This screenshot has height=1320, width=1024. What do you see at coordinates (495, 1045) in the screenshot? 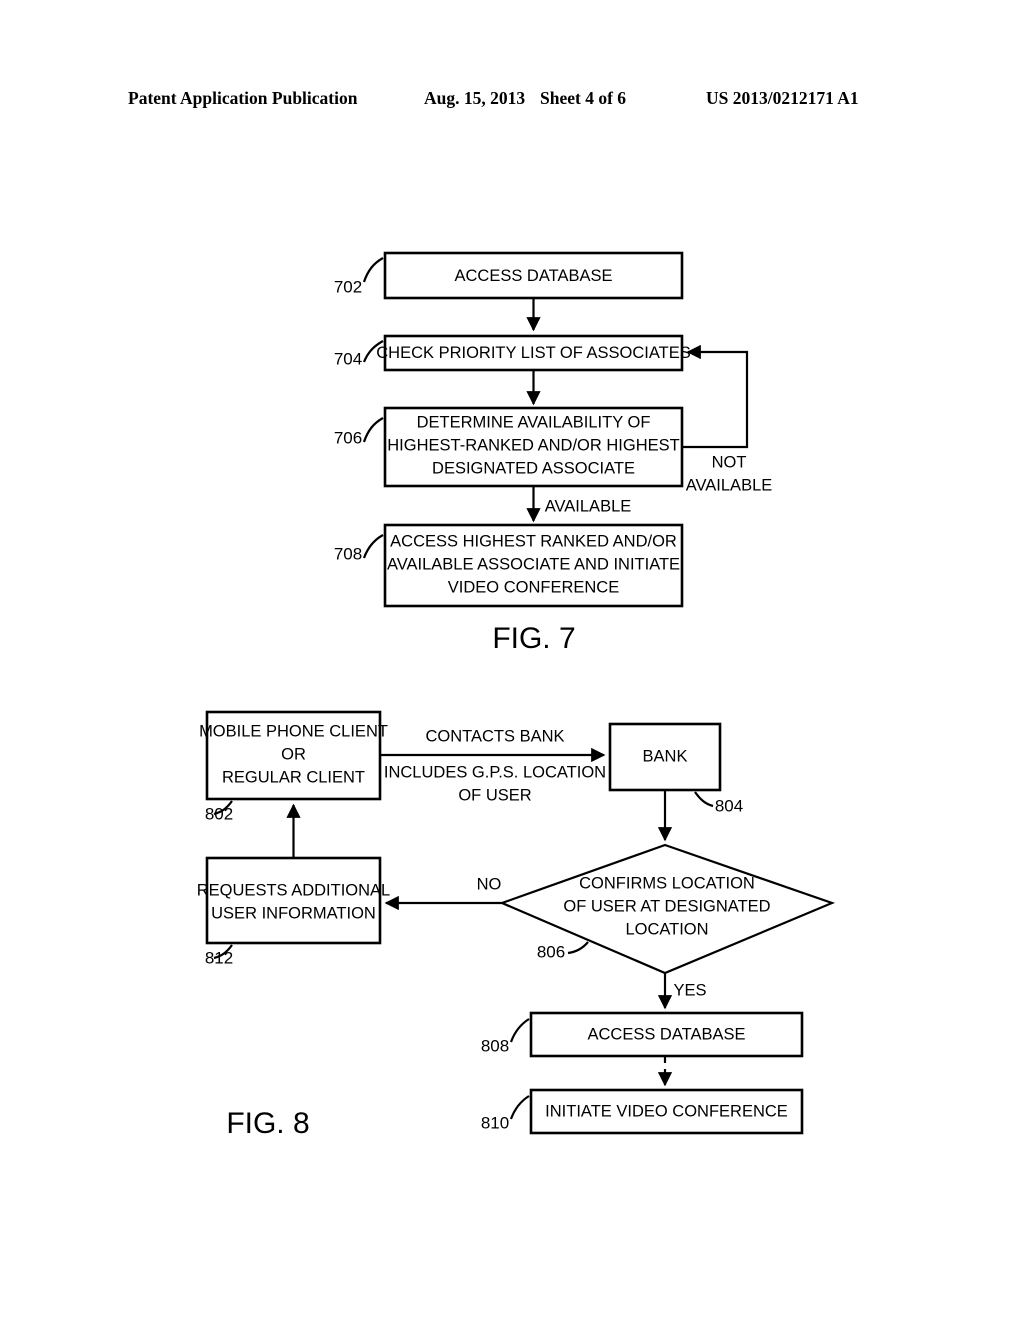
I see `fig8-refnum-808: 808` at bounding box center [495, 1045].